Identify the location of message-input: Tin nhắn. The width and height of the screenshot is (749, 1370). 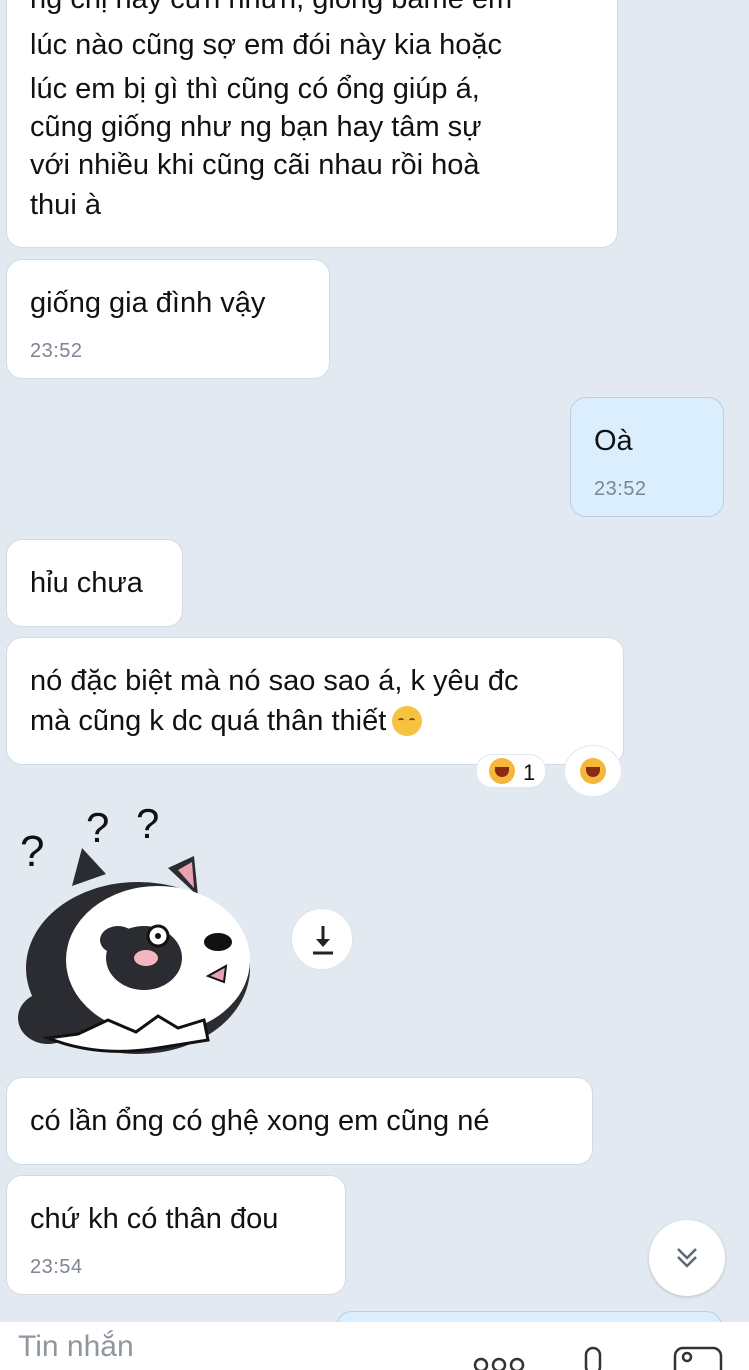
(76, 1347).